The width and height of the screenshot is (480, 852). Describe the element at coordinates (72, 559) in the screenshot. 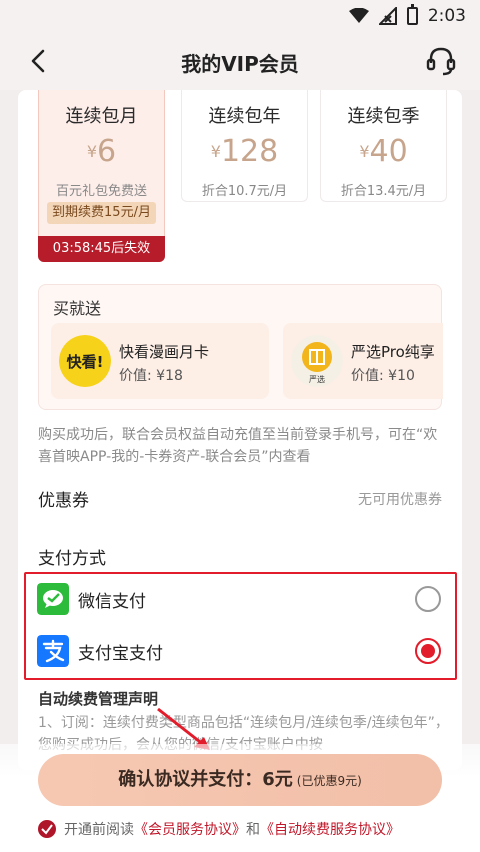

I see `payment-method-label: 支付方式` at that location.